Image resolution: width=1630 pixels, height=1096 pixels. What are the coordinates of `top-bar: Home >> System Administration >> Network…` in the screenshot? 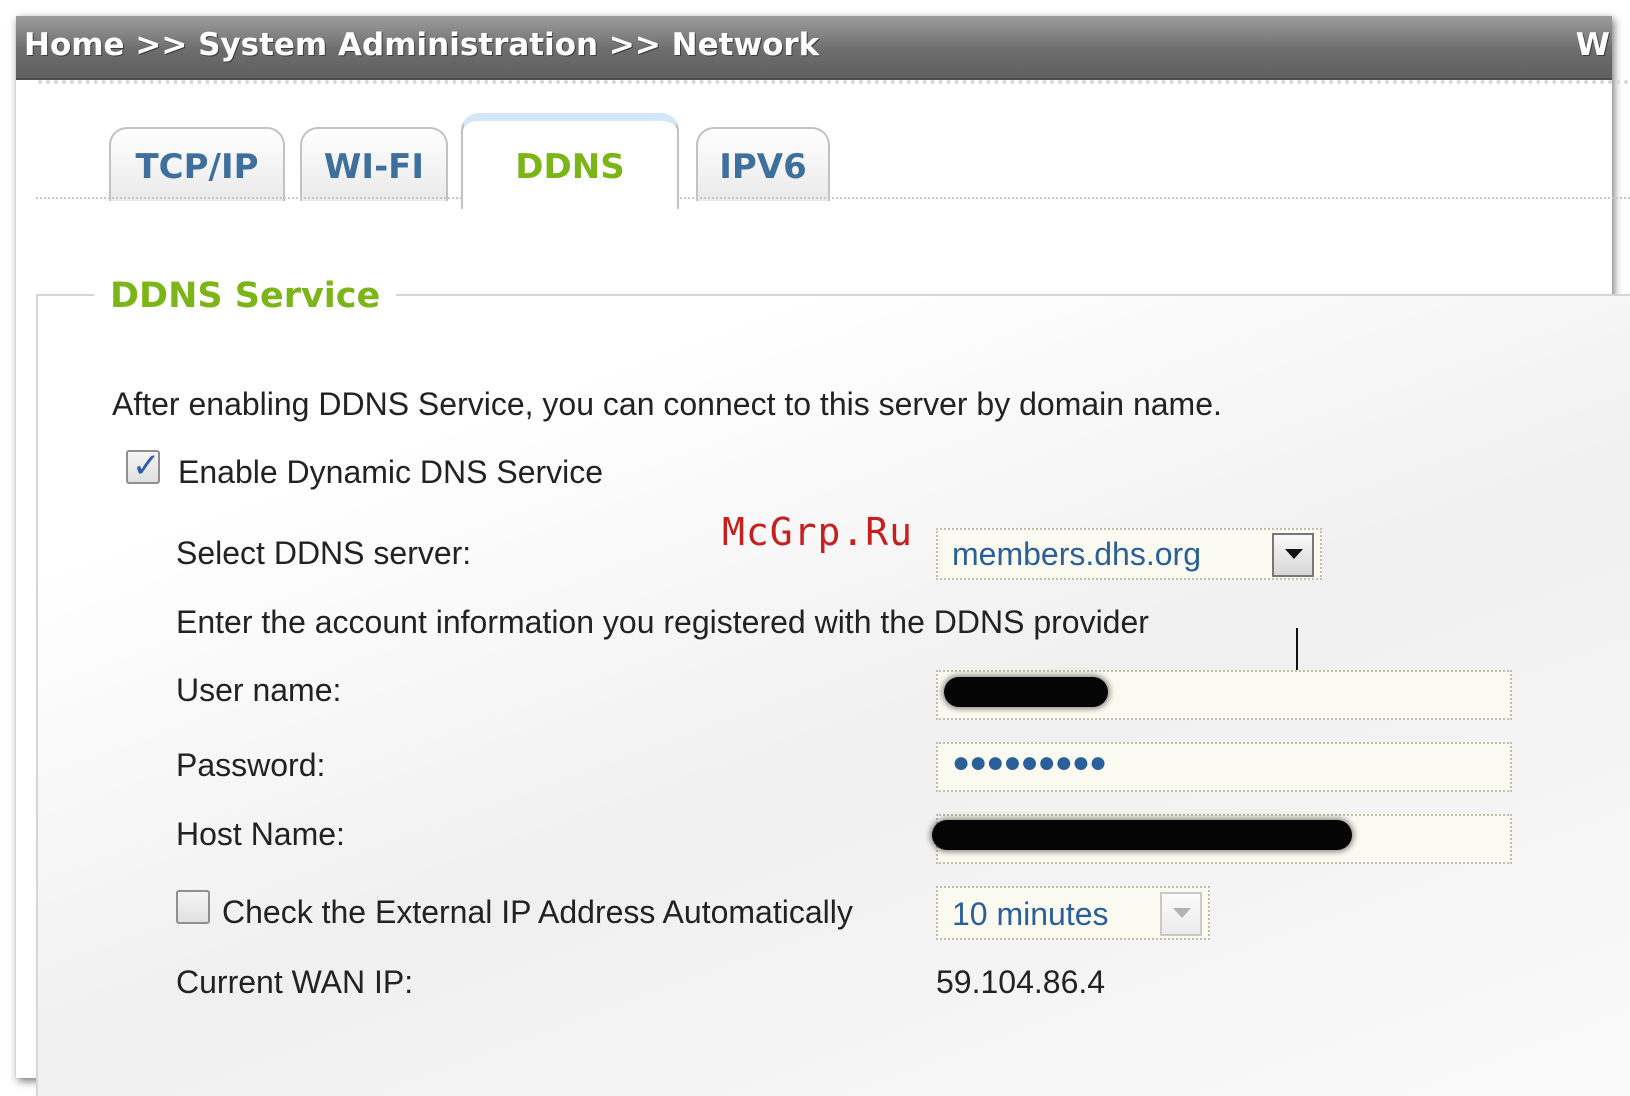 It's located at (814, 48).